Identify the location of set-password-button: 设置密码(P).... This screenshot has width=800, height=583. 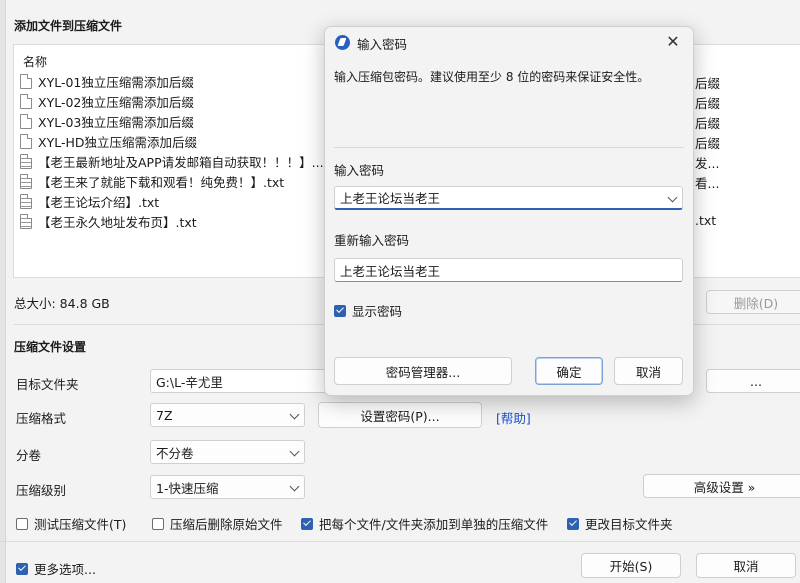
(400, 415).